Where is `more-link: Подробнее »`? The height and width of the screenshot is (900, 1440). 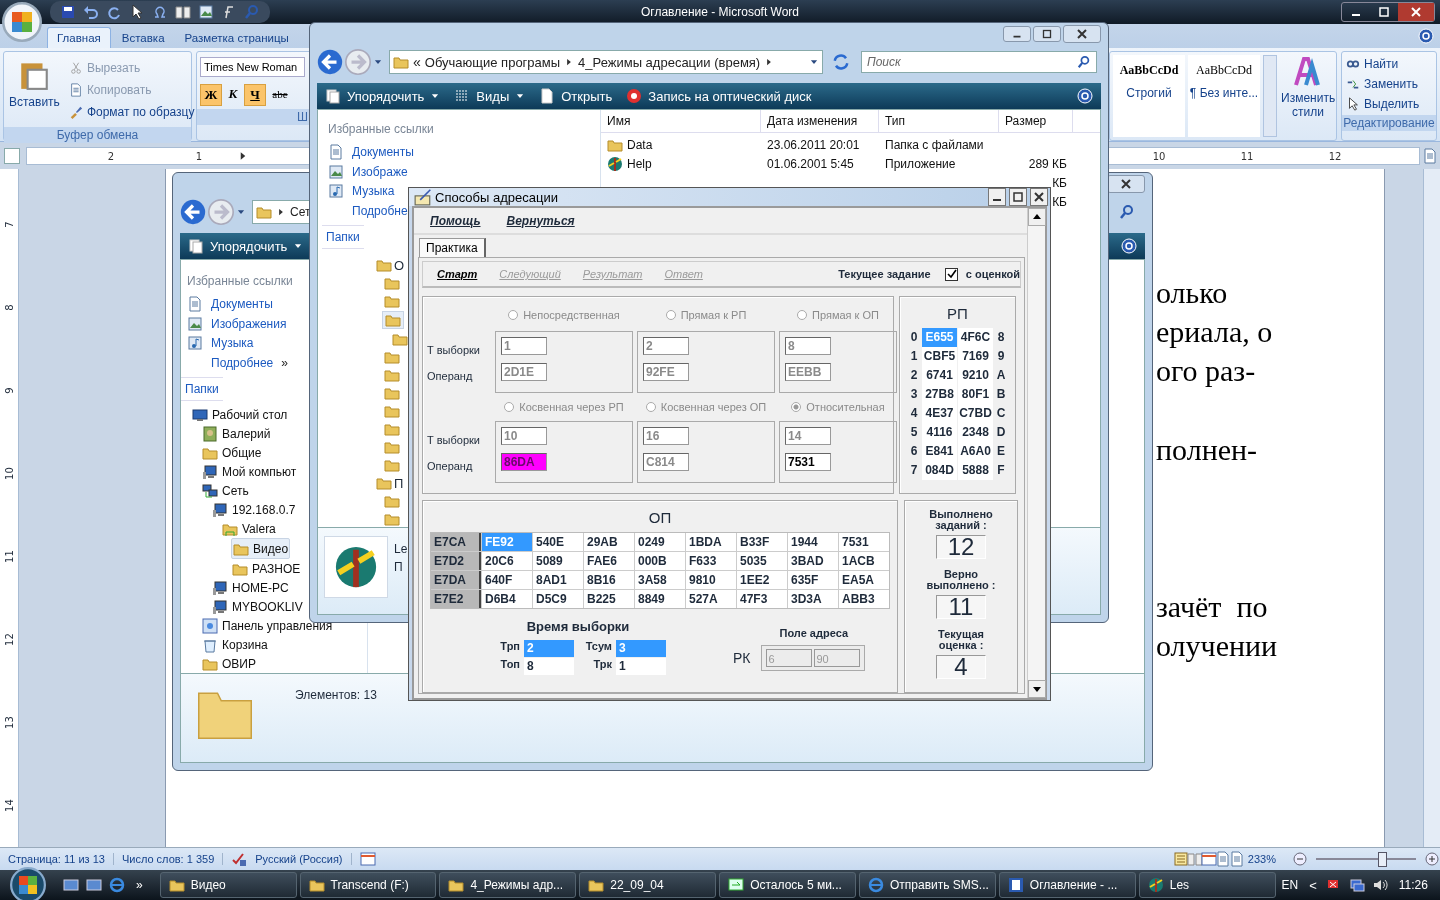 more-link: Подробнее » is located at coordinates (237, 363).